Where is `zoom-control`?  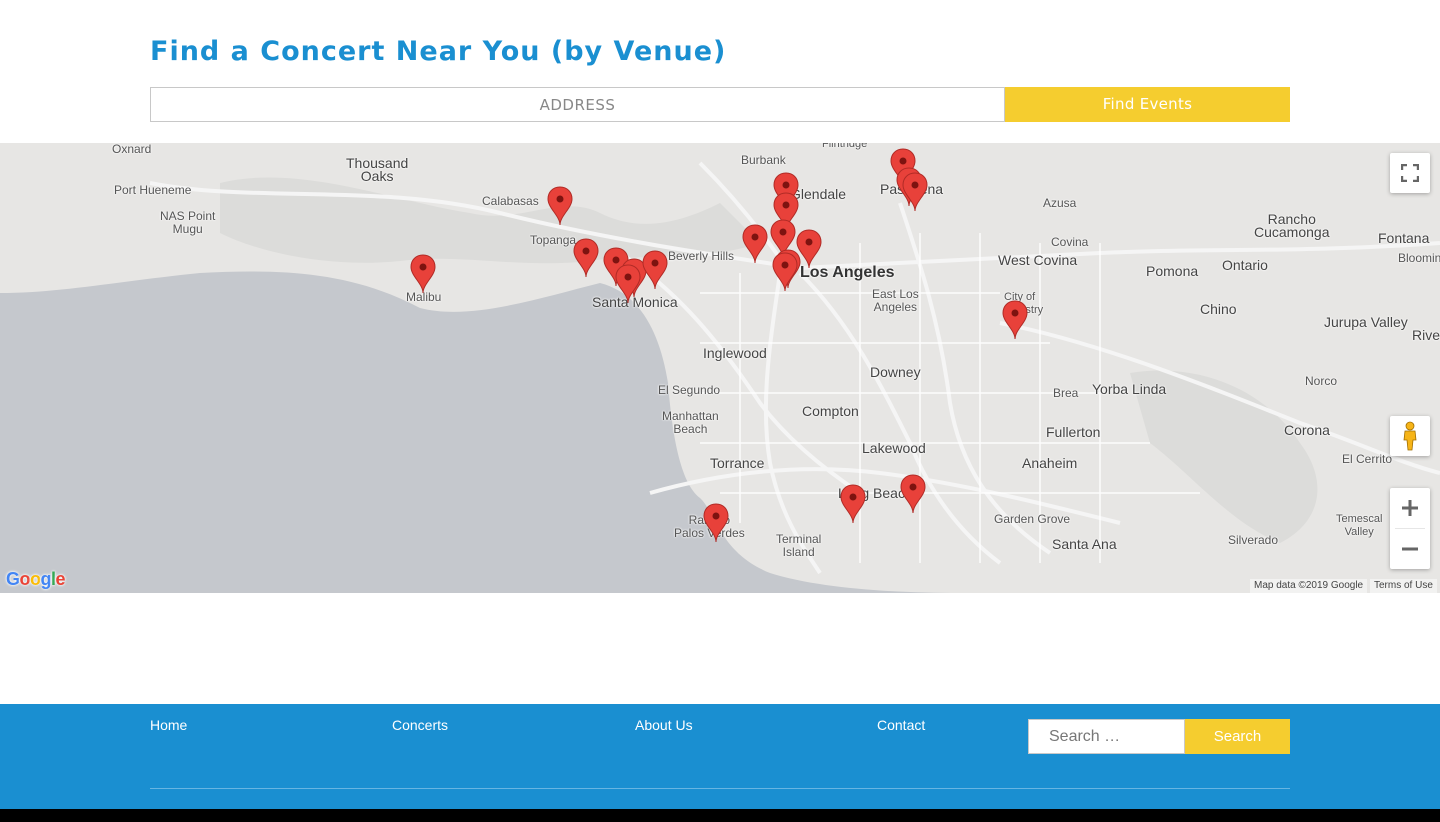 zoom-control is located at coordinates (1410, 528).